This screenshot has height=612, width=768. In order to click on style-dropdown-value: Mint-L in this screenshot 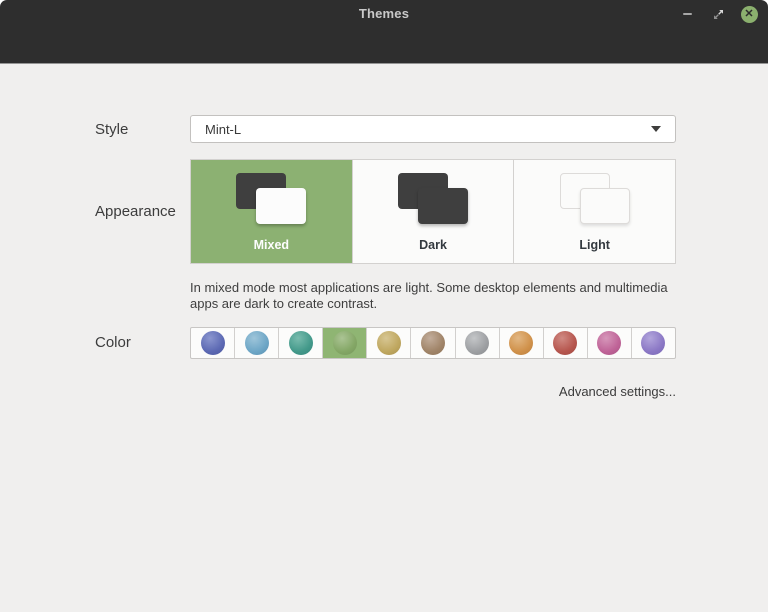, I will do `click(223, 129)`.